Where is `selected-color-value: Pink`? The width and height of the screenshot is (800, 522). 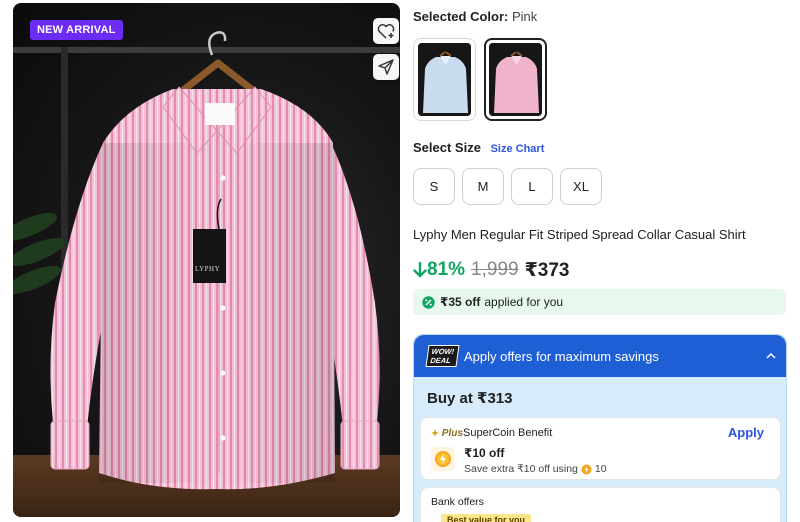
selected-color-value: Pink is located at coordinates (524, 16).